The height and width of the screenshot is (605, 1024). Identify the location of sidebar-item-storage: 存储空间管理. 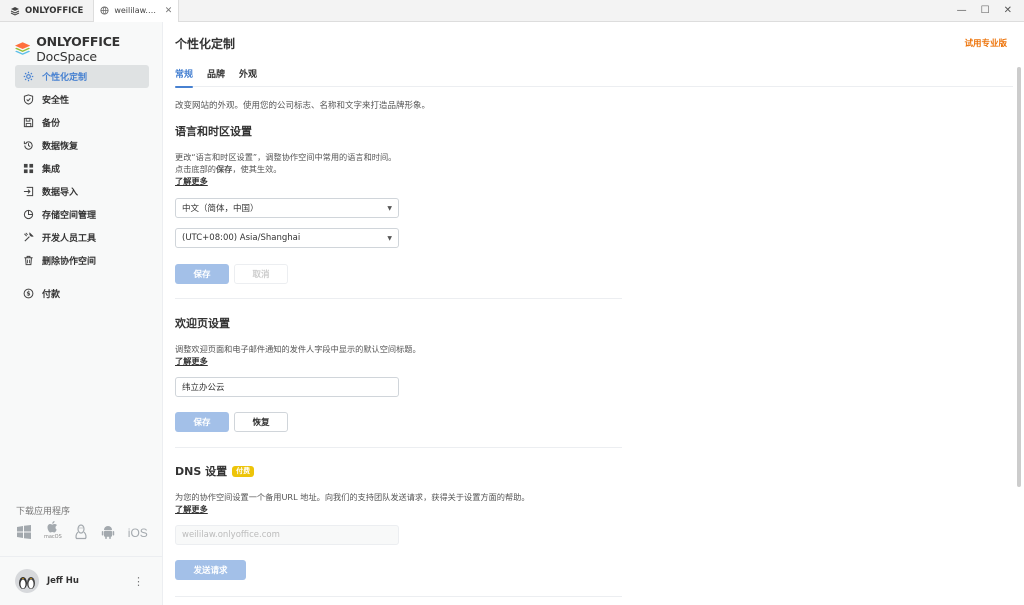
(82, 214).